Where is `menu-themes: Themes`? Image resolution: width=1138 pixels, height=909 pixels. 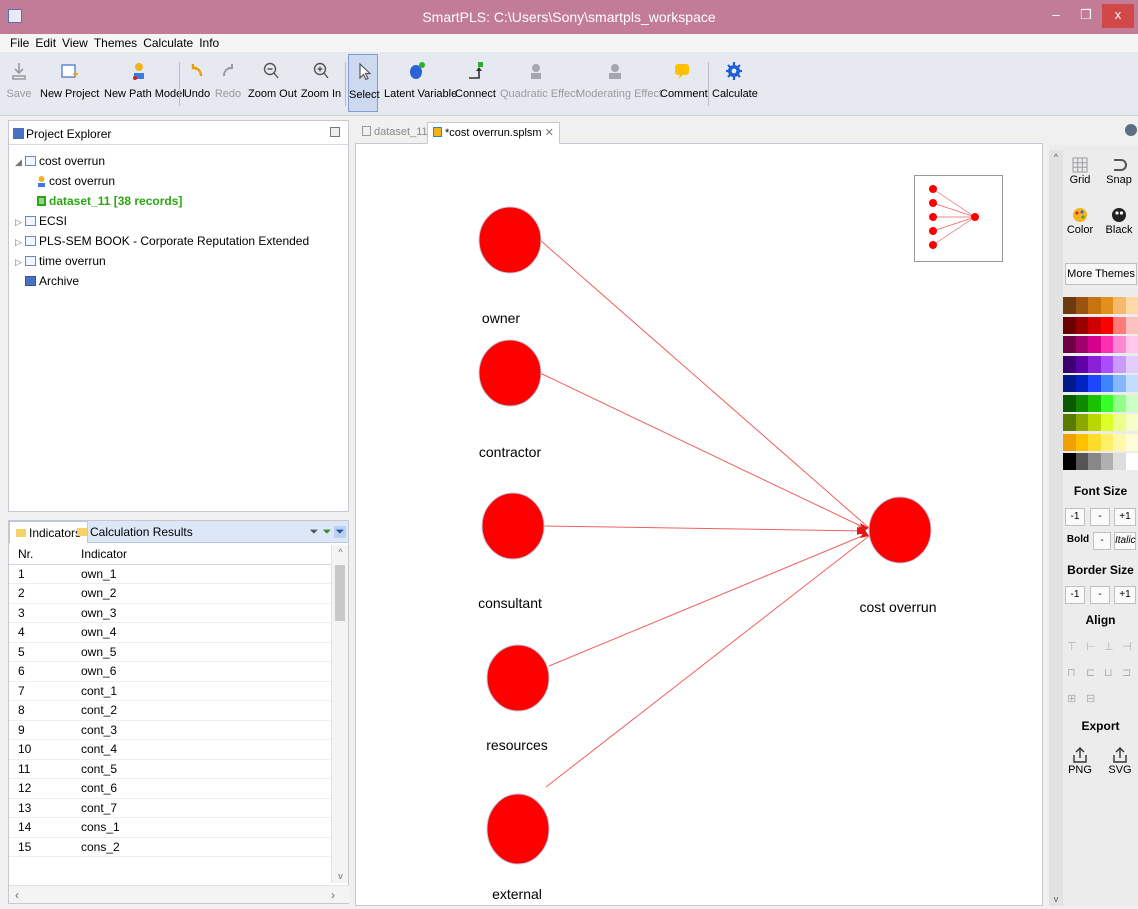 menu-themes: Themes is located at coordinates (115, 42).